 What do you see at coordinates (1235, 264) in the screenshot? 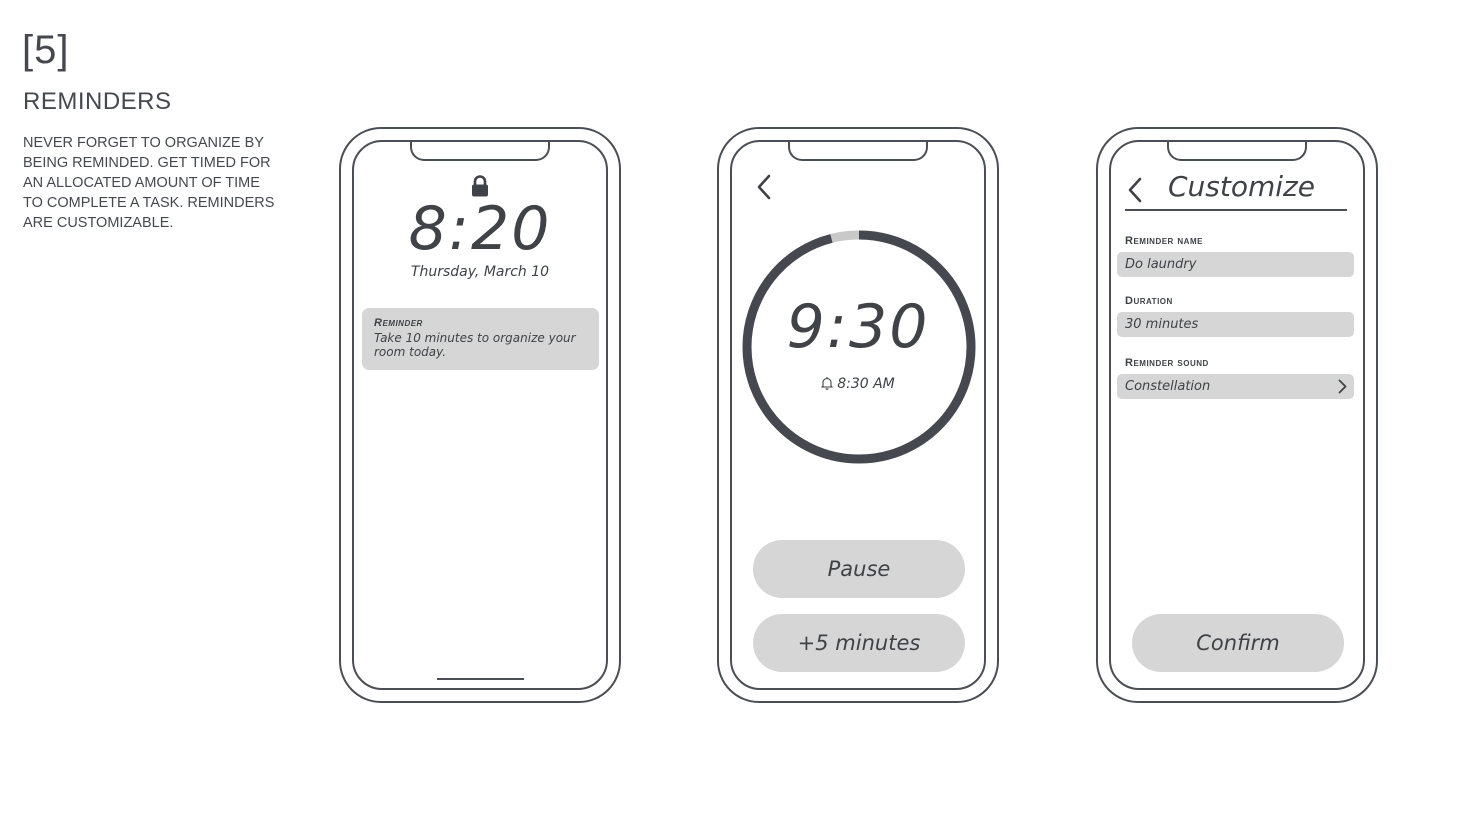
I see `reminder-name-field: Do laundry` at bounding box center [1235, 264].